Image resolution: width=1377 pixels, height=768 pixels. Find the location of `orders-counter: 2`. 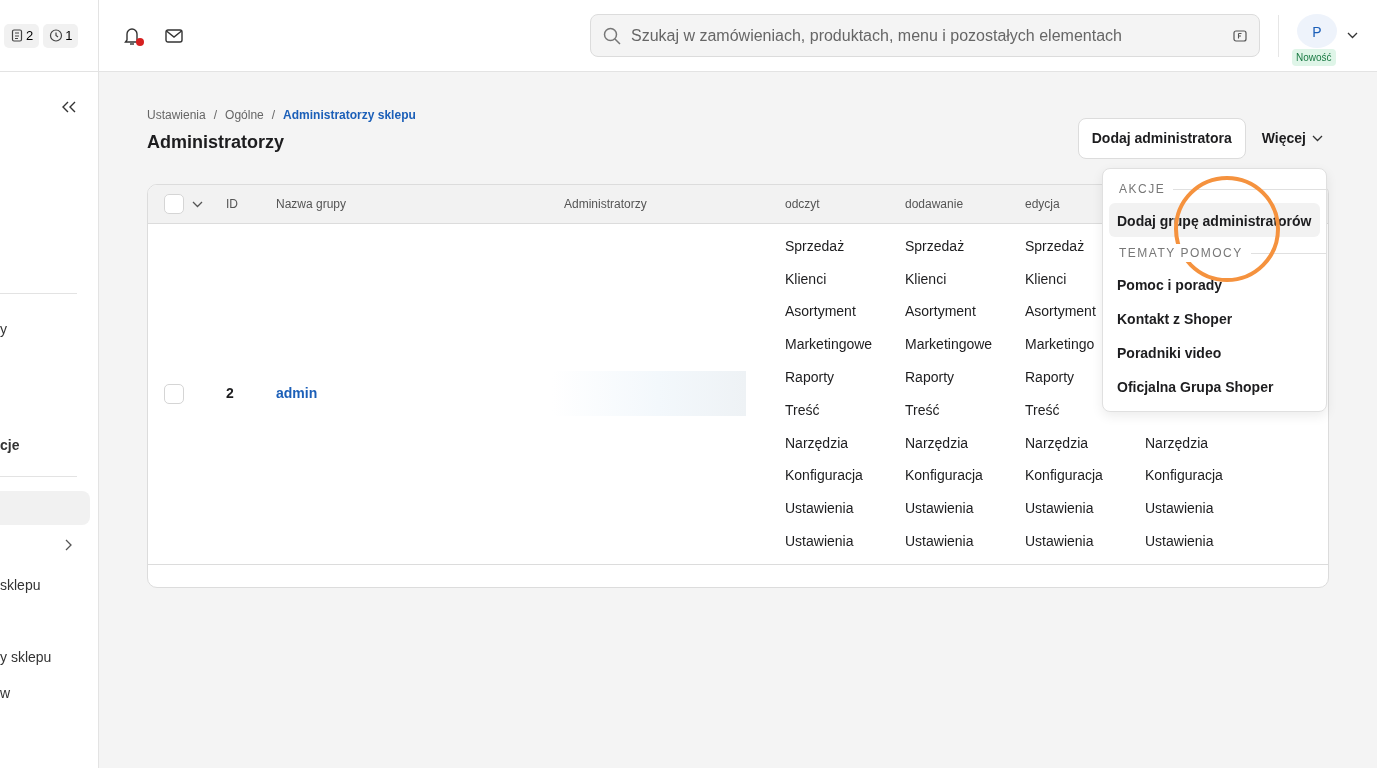

orders-counter: 2 is located at coordinates (22, 35).